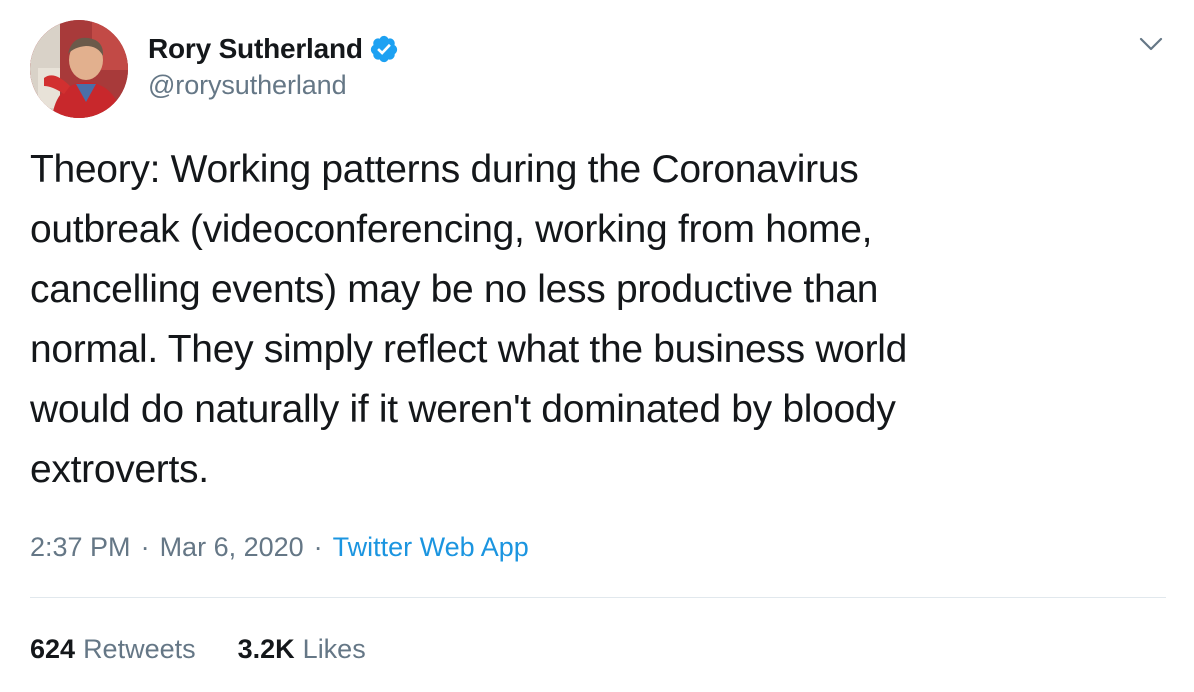  Describe the element at coordinates (431, 547) in the screenshot. I see `tweet-source-link: Twitter Web App` at that location.